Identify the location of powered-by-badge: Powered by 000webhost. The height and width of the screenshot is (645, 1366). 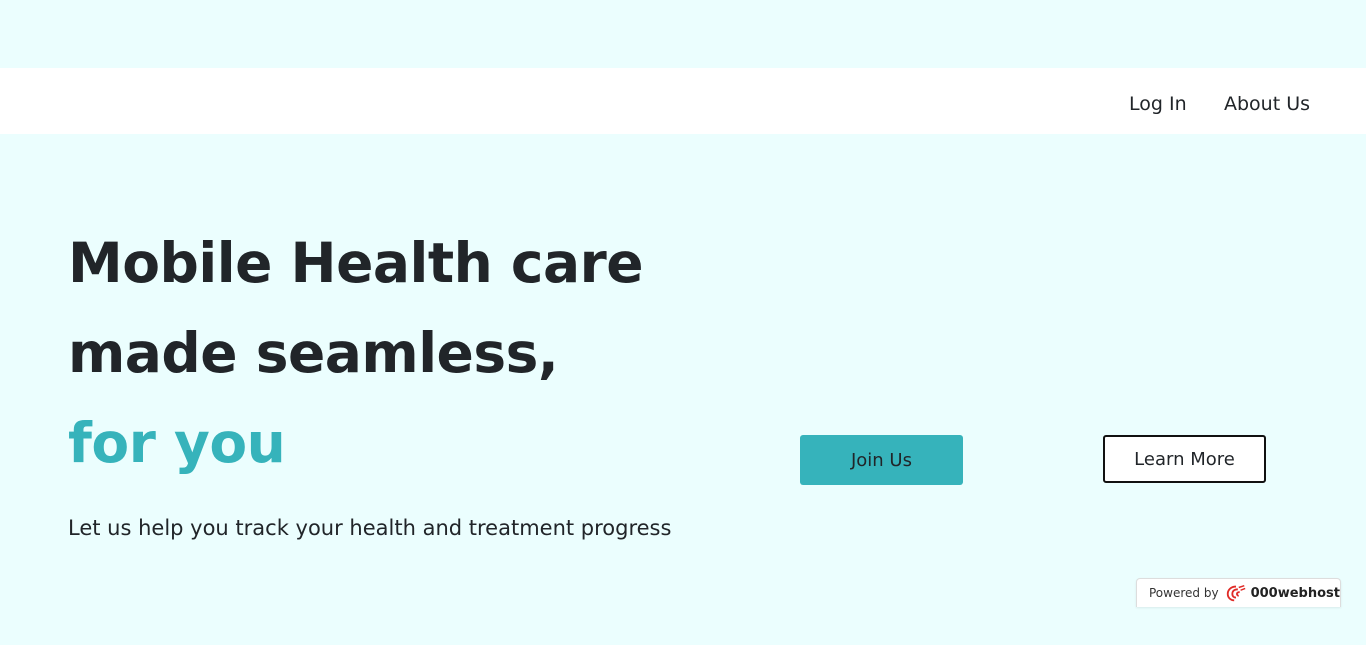
(1238, 592).